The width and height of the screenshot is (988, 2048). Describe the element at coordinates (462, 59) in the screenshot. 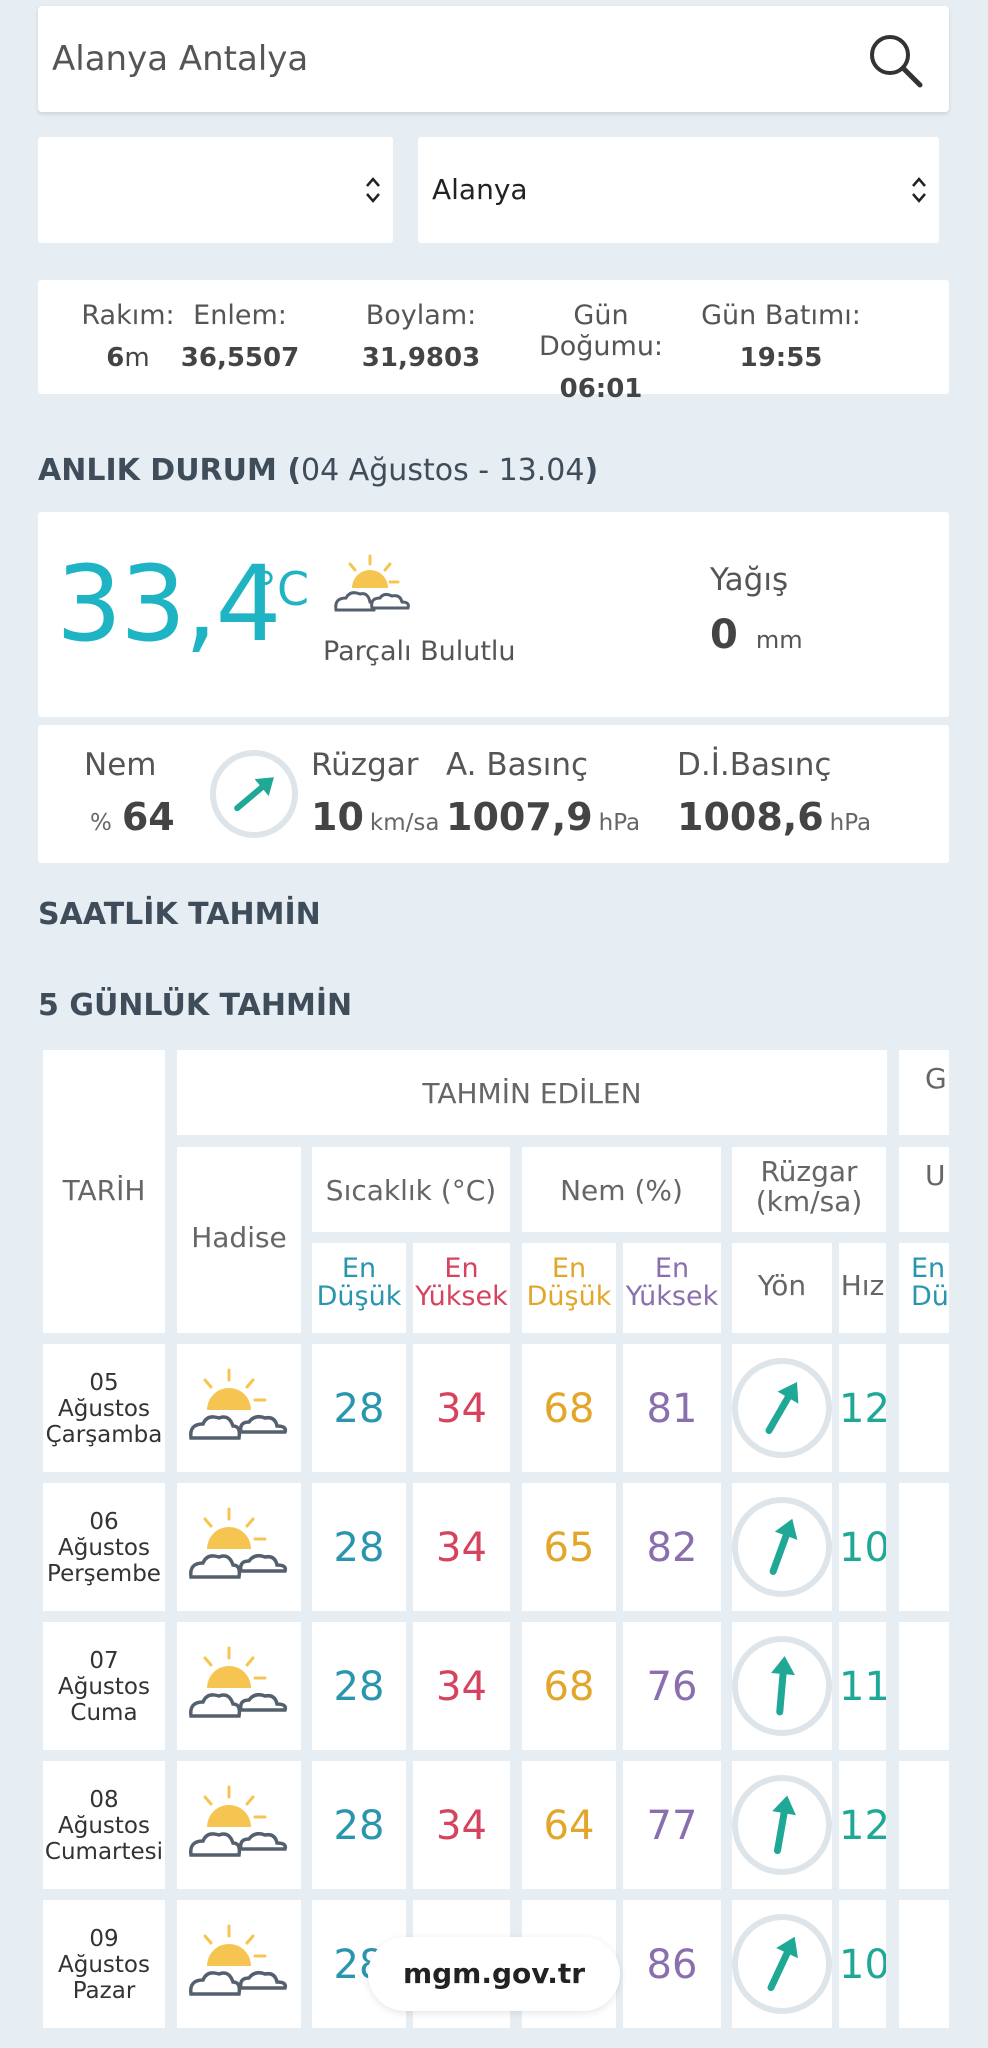

I see `search-input` at that location.